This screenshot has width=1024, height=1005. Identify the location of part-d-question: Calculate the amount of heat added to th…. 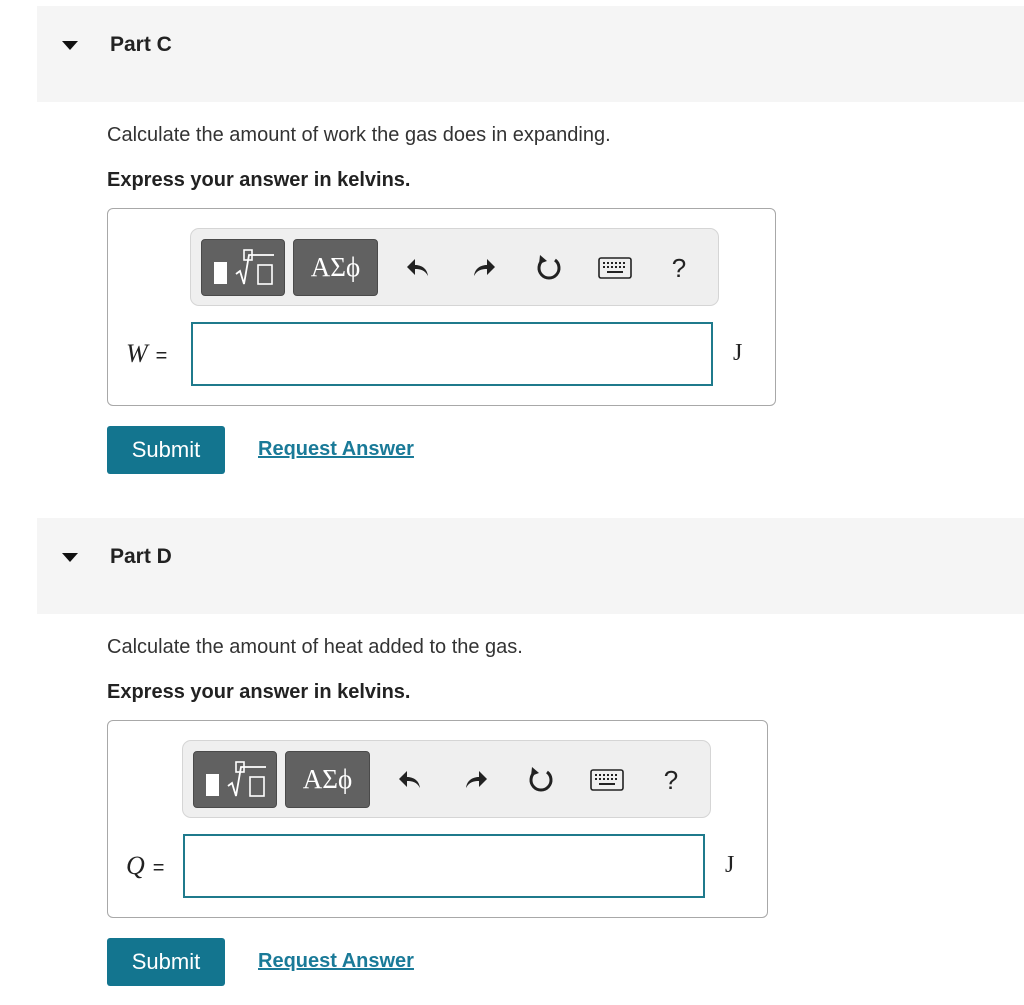
(315, 647).